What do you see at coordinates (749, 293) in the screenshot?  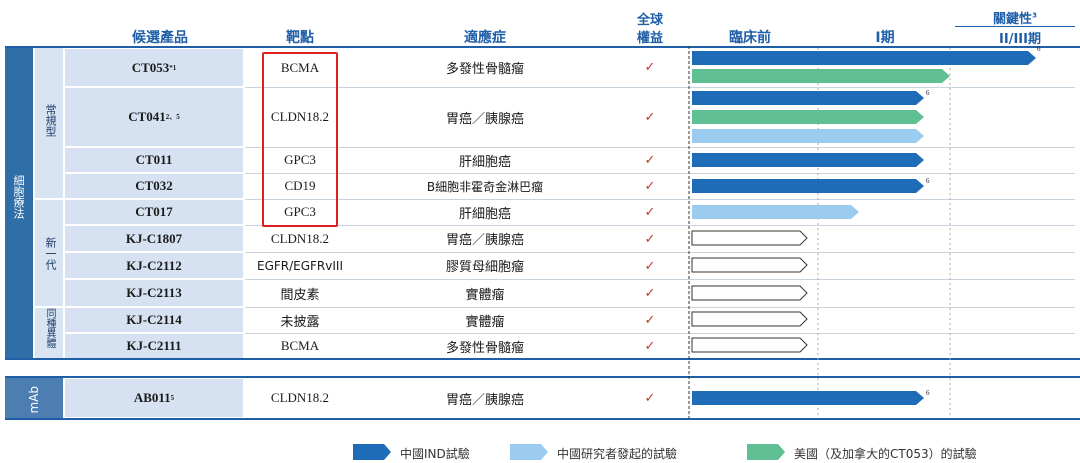 I see `bar-kj-c2113-outline` at bounding box center [749, 293].